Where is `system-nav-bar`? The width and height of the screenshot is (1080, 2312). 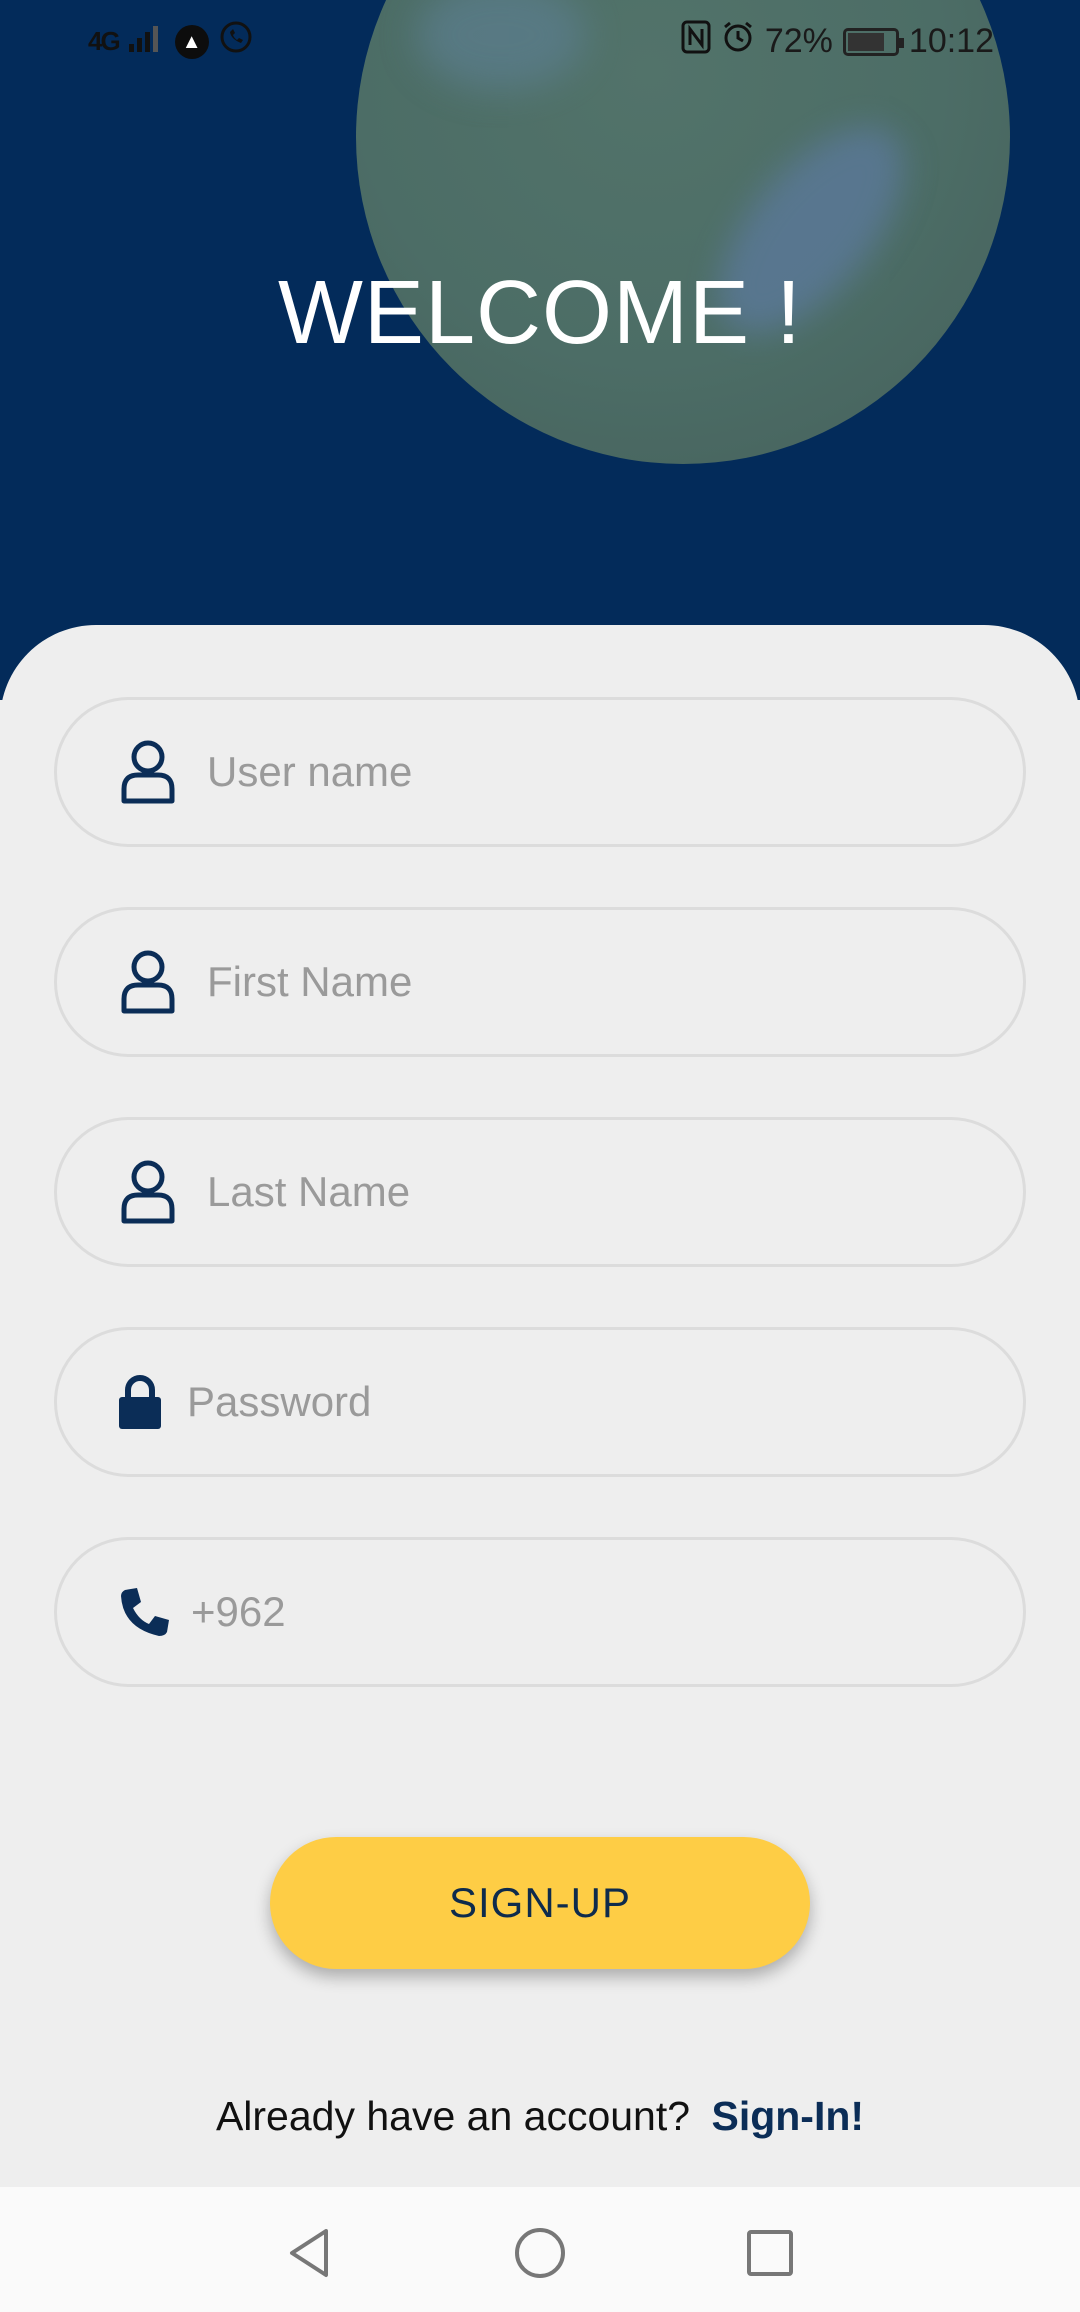
system-nav-bar is located at coordinates (540, 2249).